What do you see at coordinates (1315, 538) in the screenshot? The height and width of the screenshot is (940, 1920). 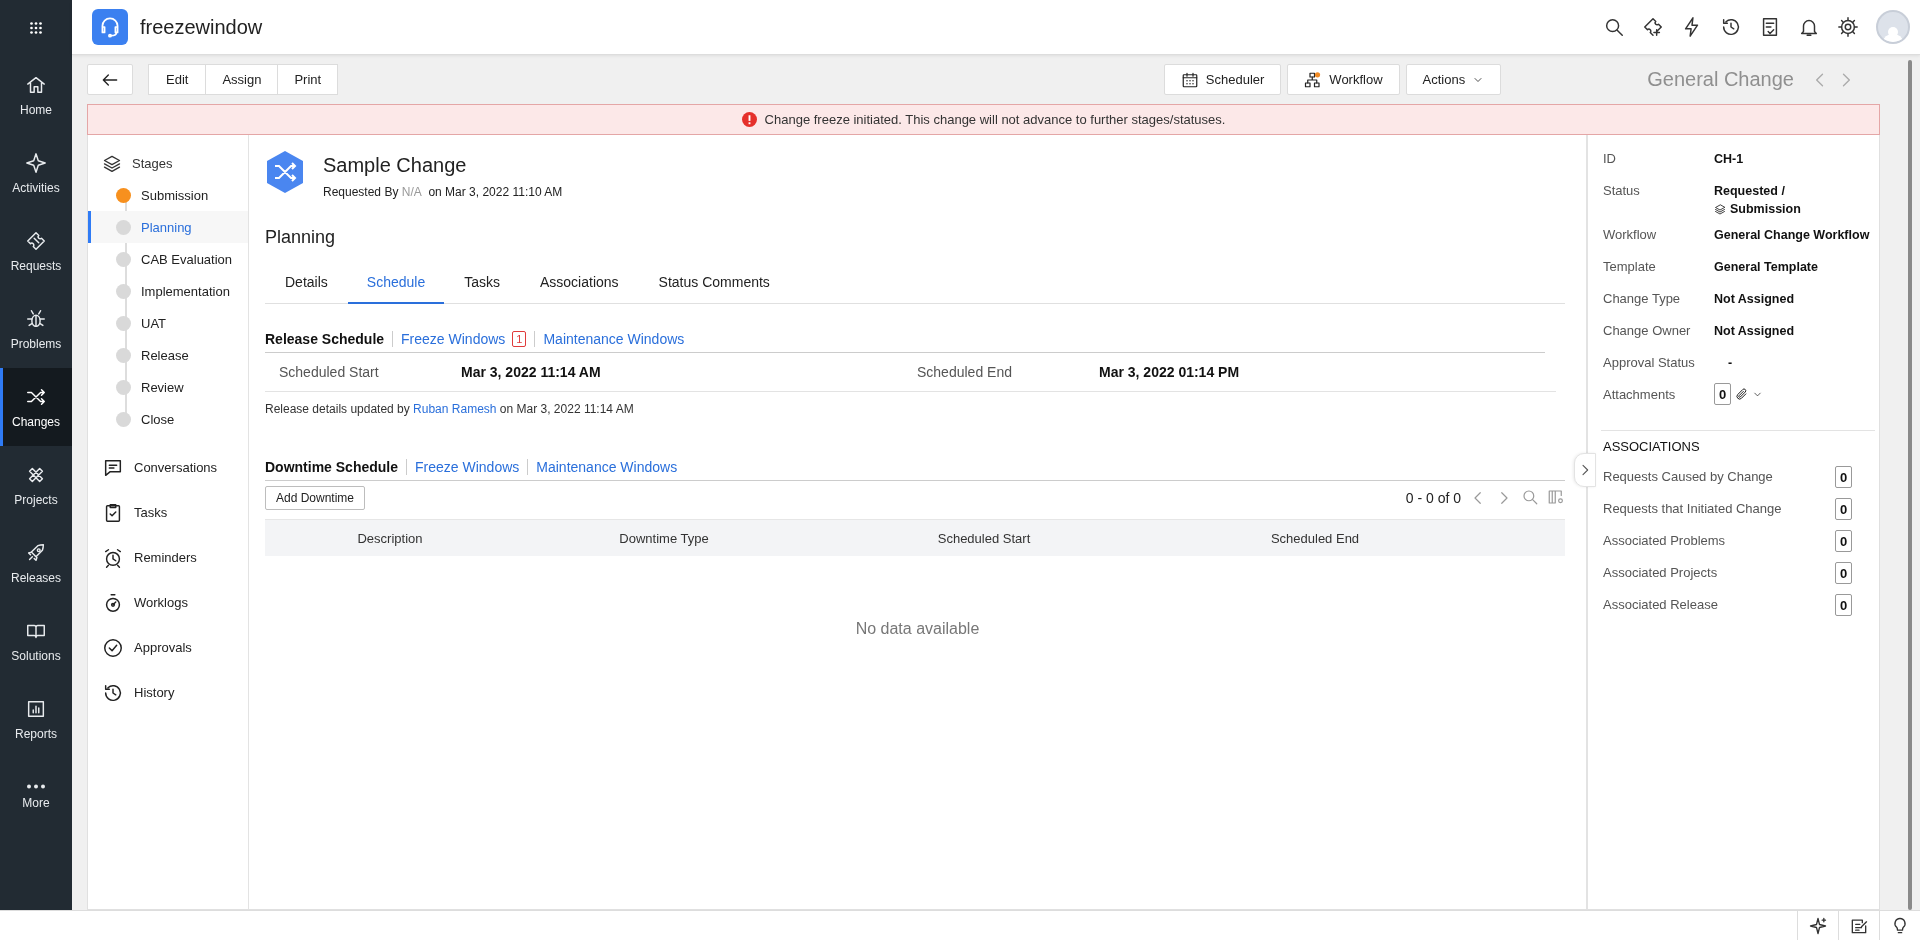 I see `column-header: Scheduled End` at bounding box center [1315, 538].